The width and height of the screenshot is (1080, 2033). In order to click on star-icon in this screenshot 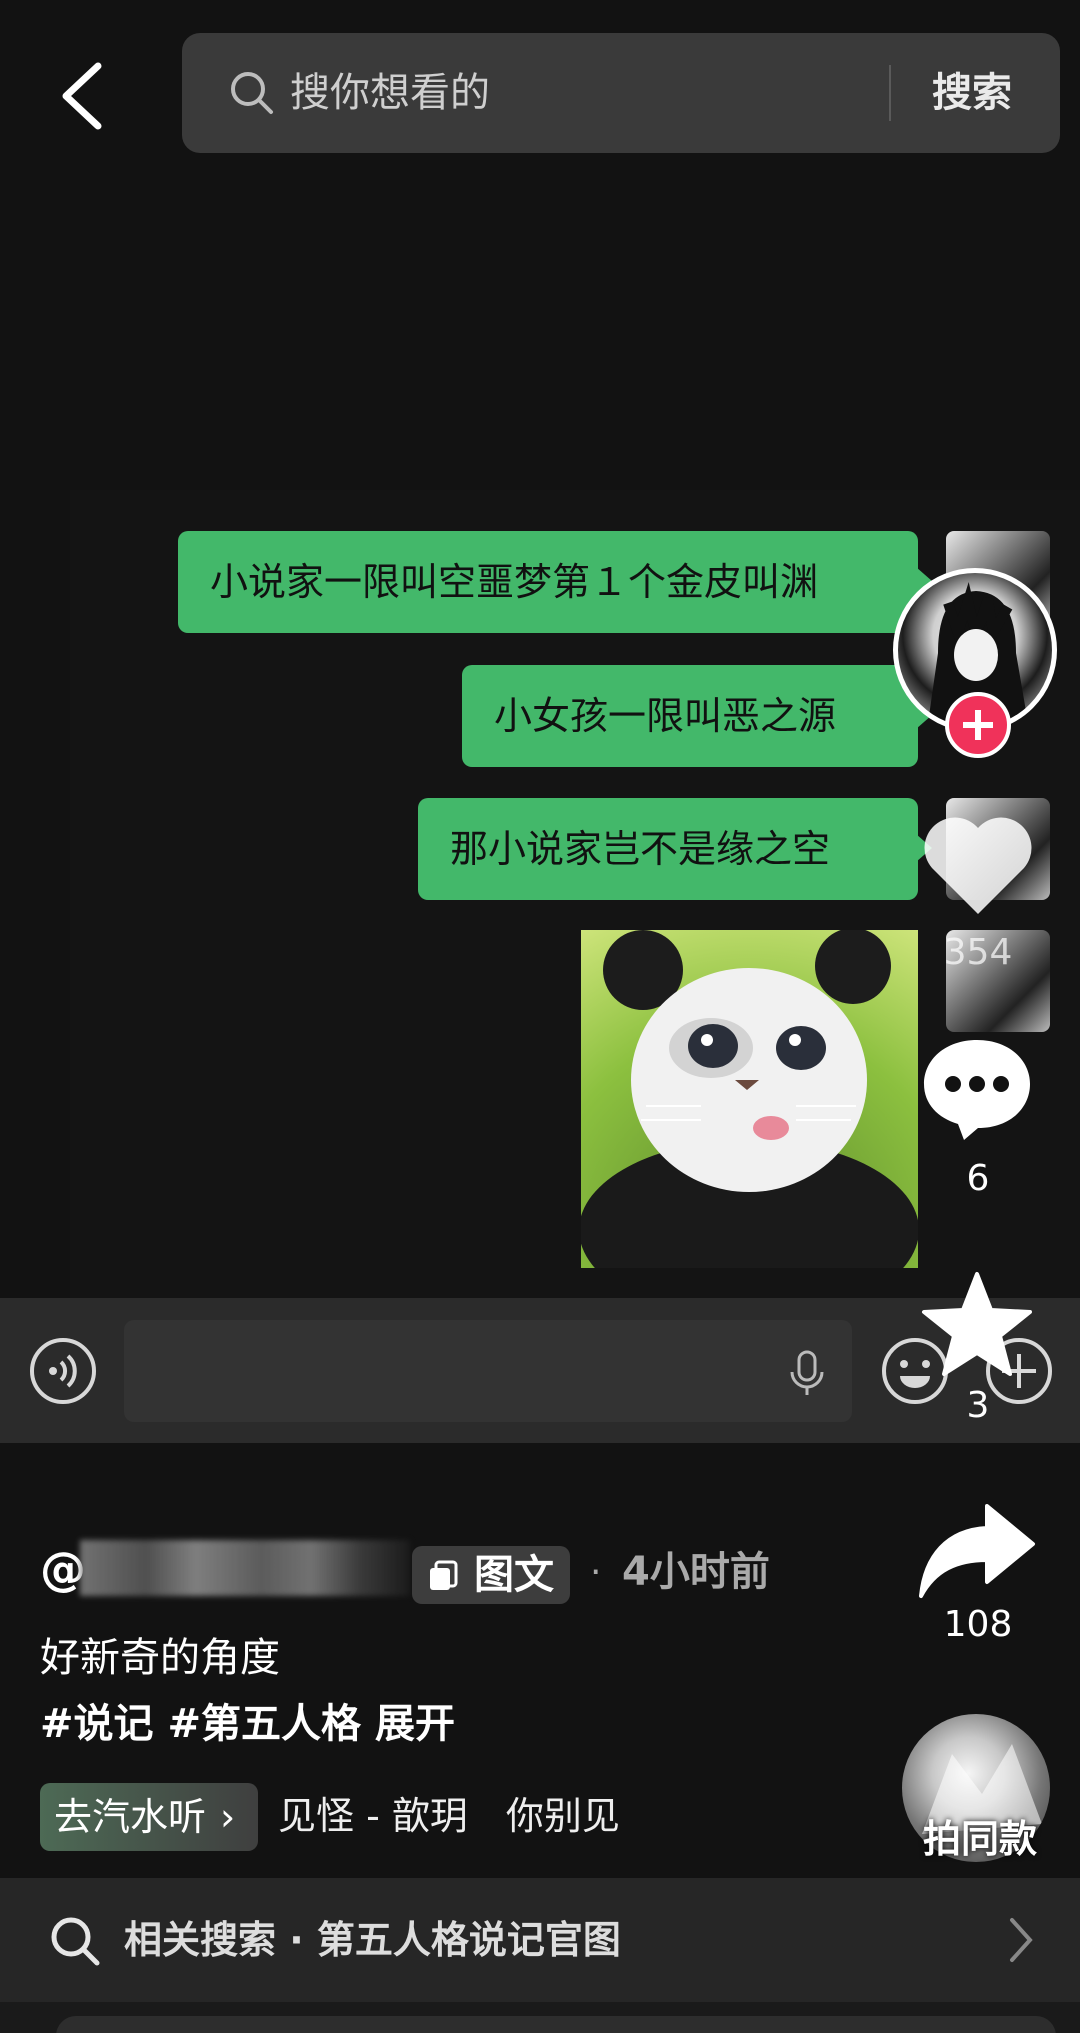, I will do `click(977, 1325)`.